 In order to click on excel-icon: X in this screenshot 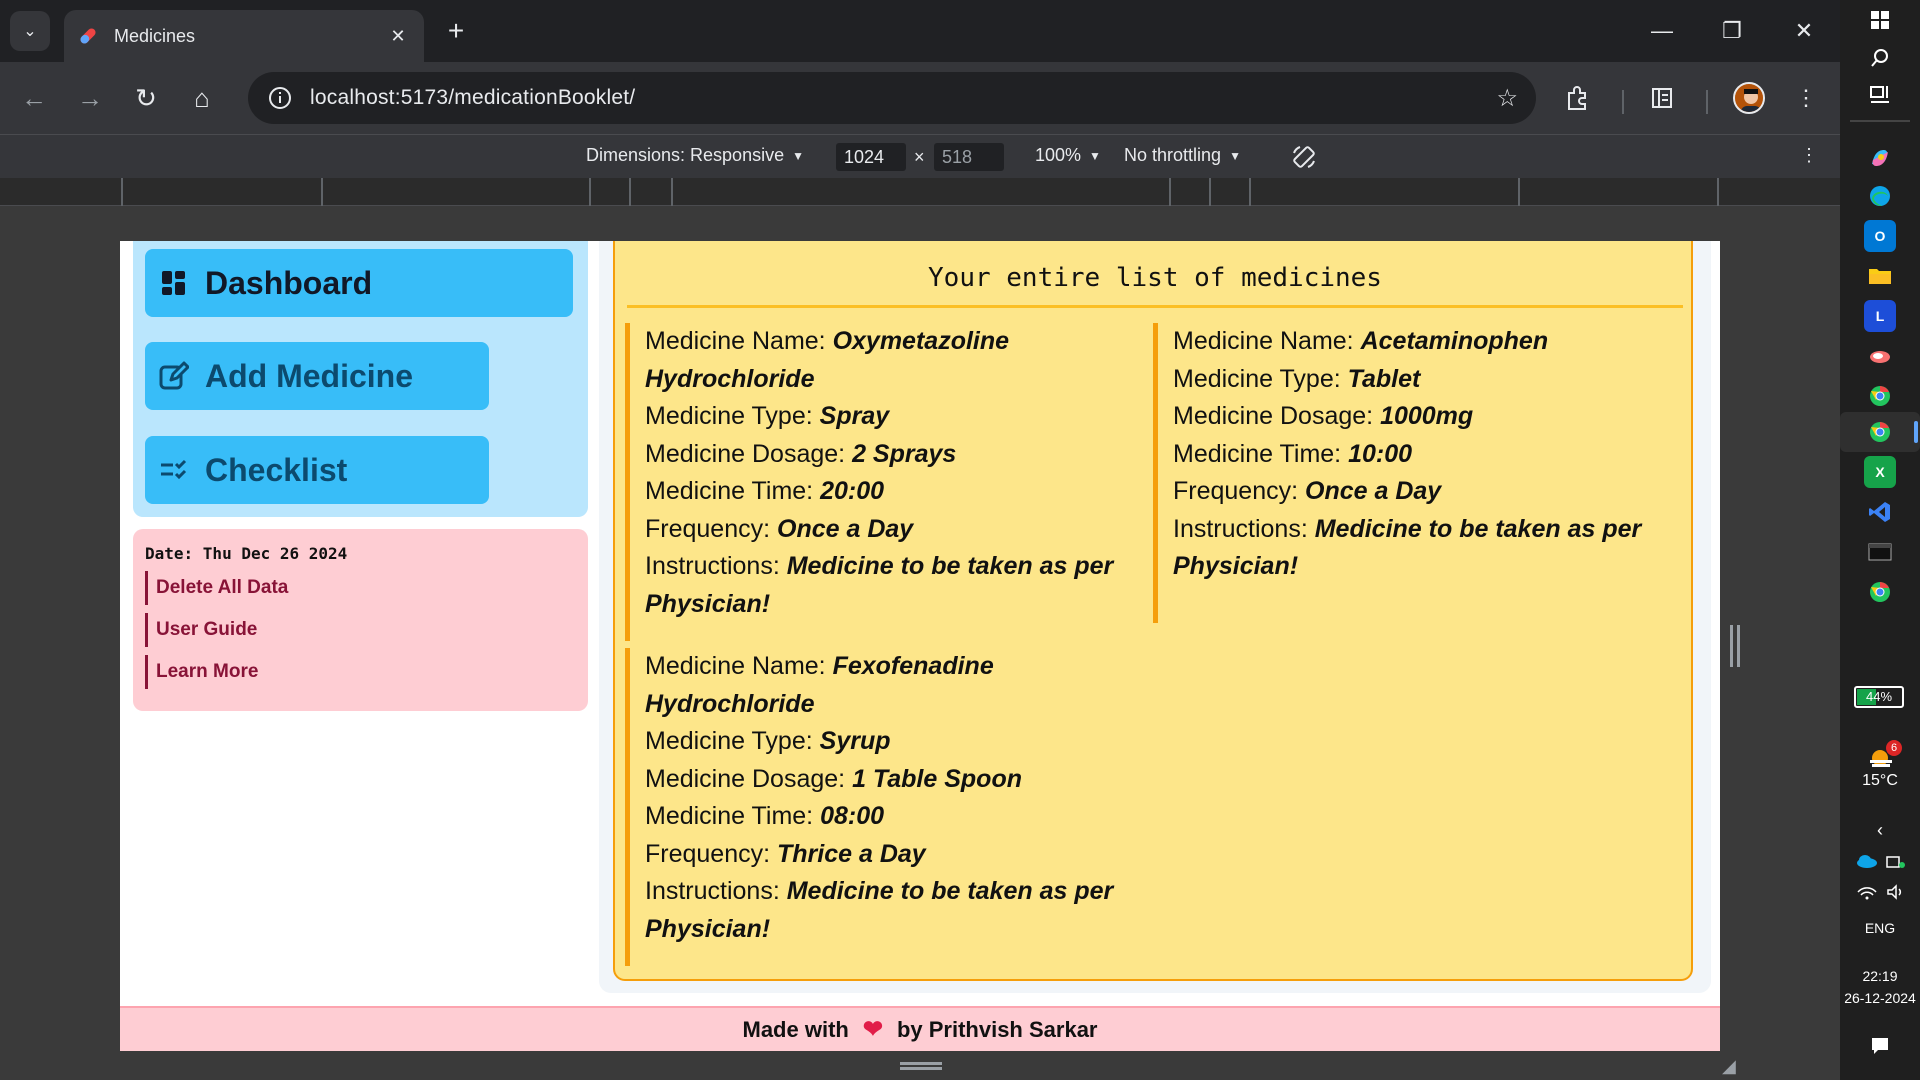, I will do `click(1880, 472)`.